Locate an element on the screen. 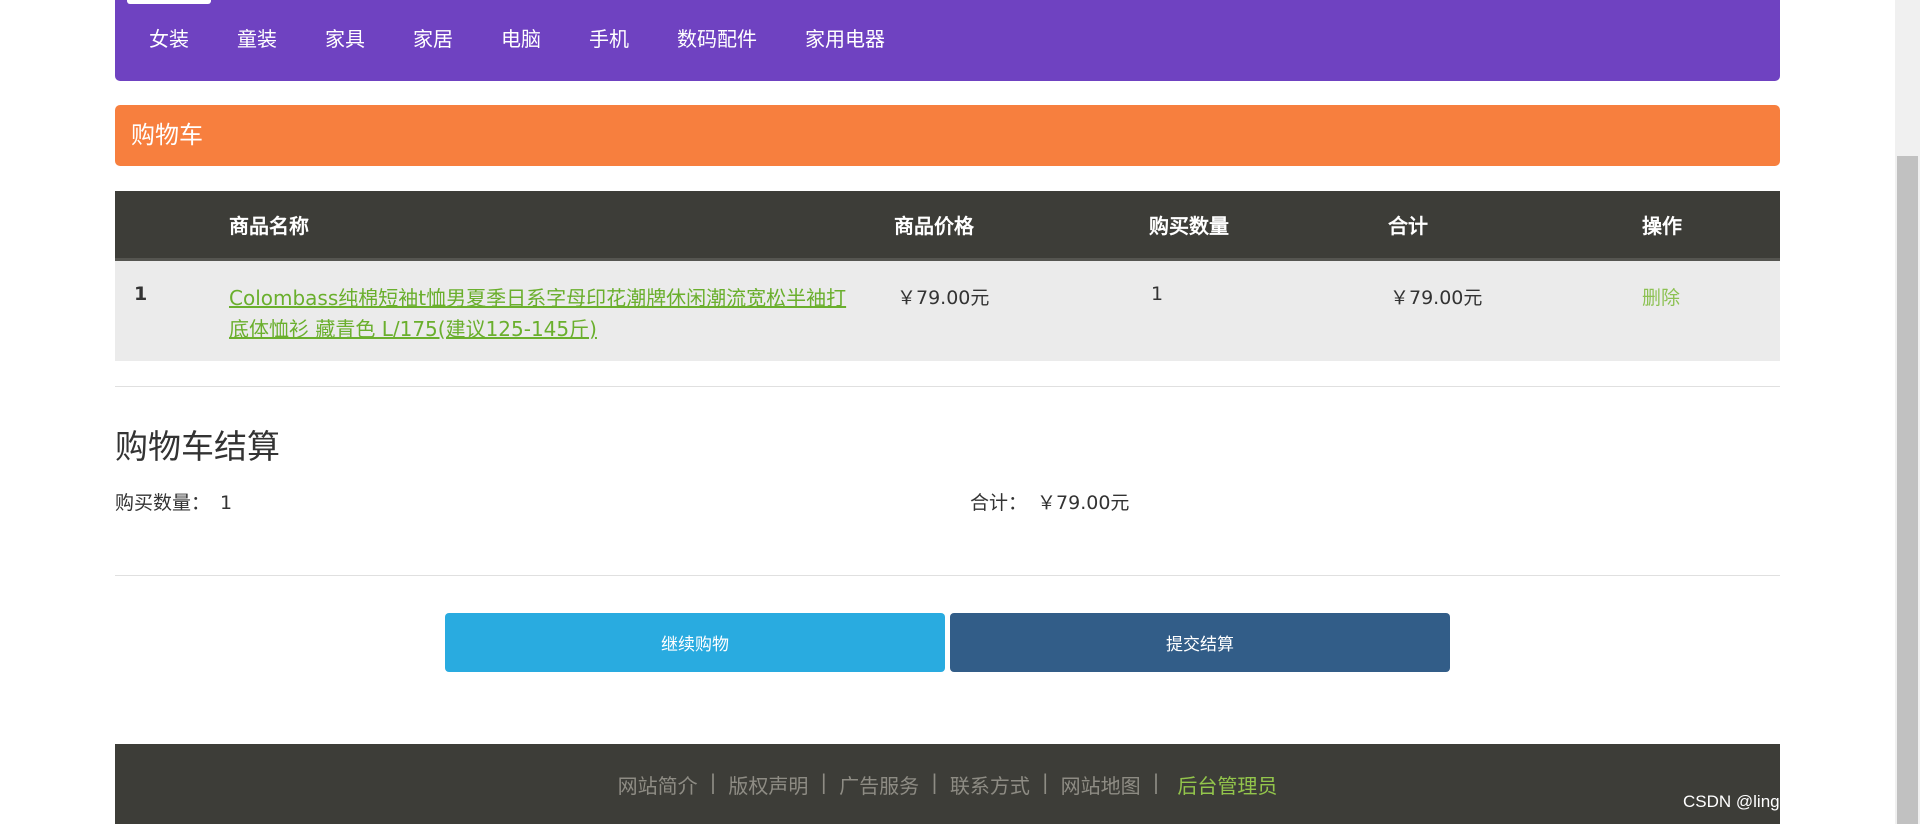  table-header: 商品名称 商品价格 购买数量 合计 操作 is located at coordinates (947, 226).